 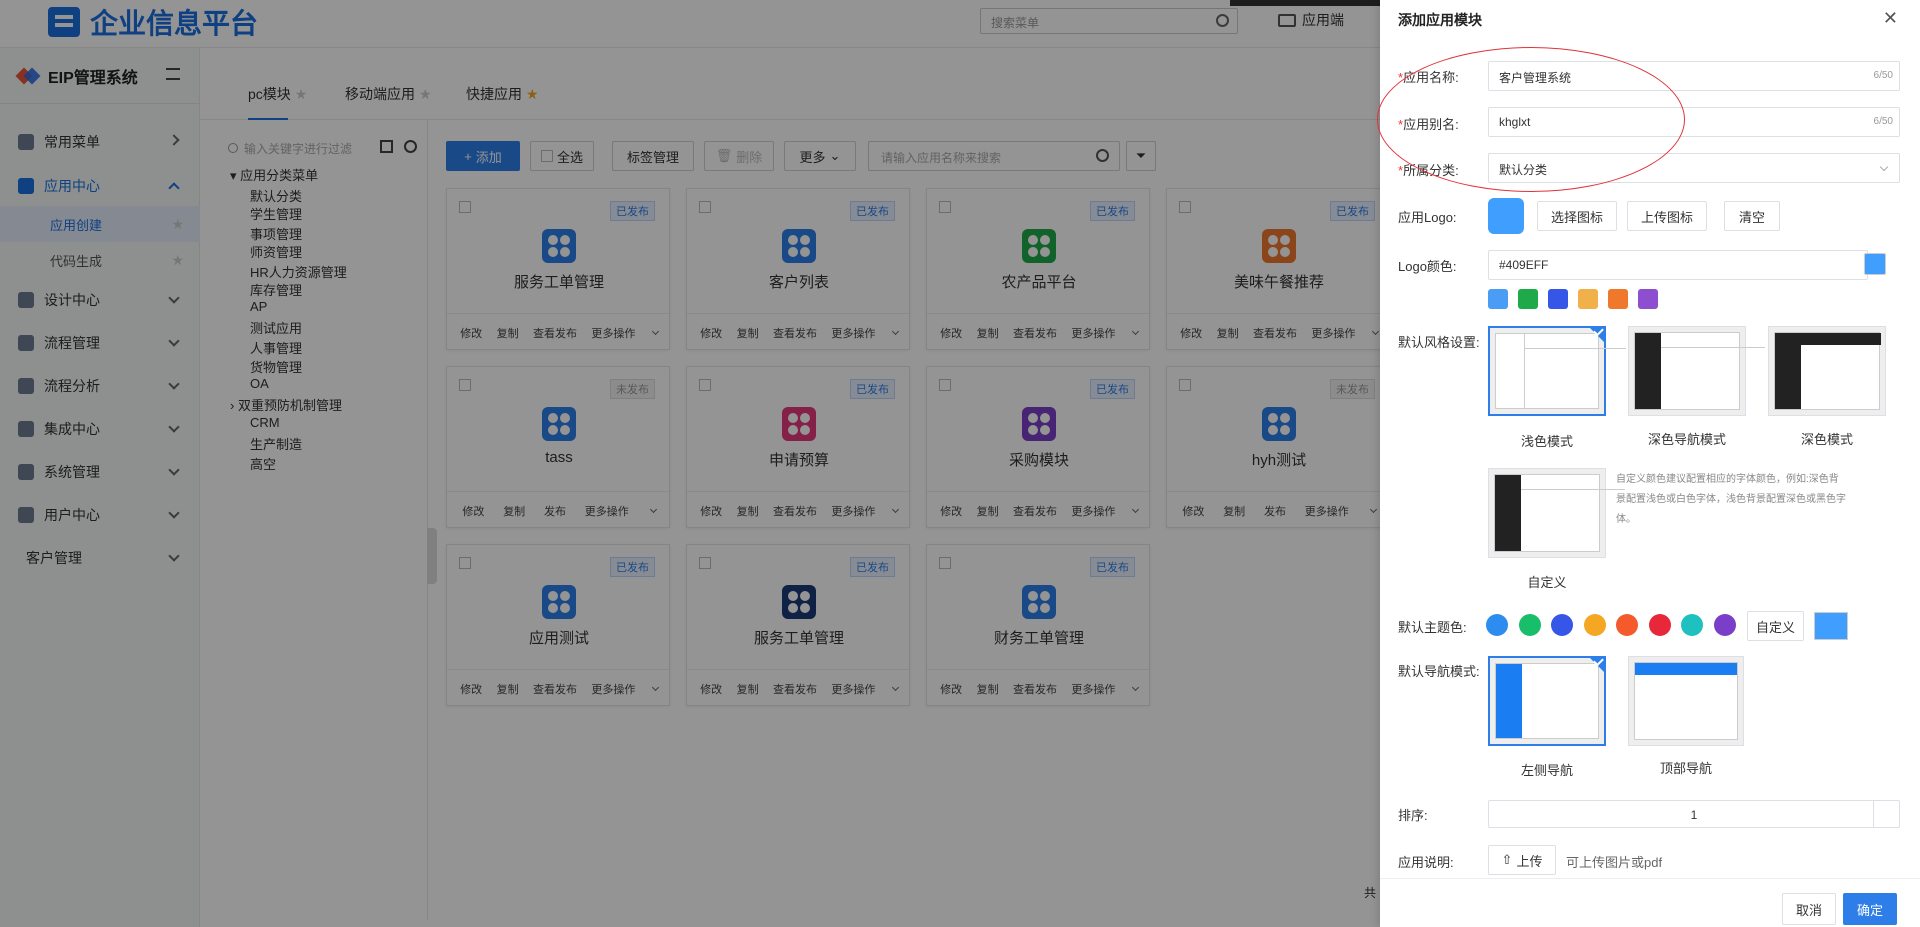 What do you see at coordinates (1886, 814) in the screenshot?
I see `stepper-arrows-icon` at bounding box center [1886, 814].